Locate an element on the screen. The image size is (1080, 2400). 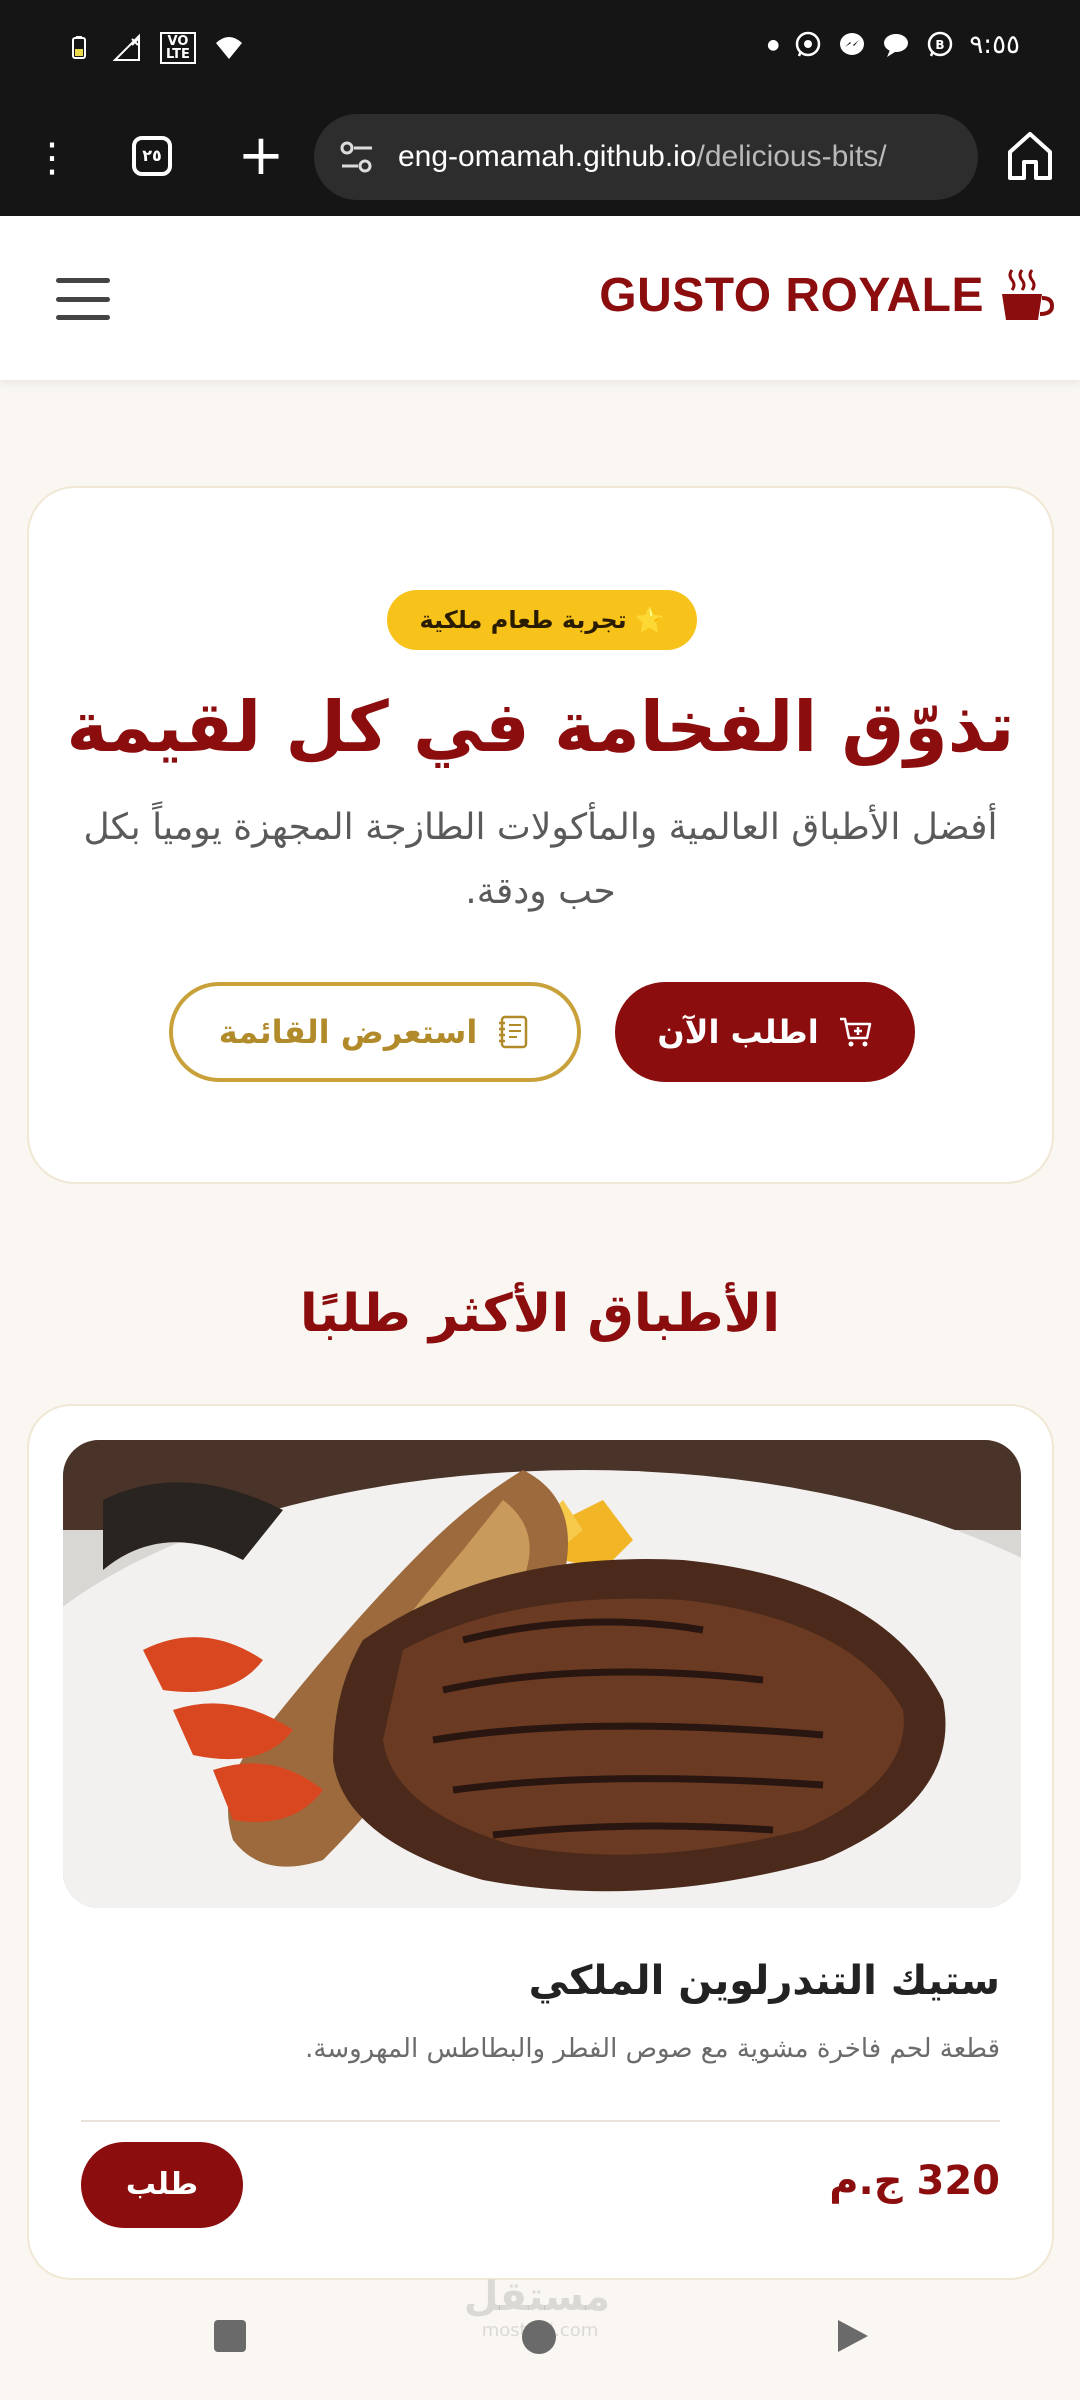
status-right-icons: ● B ٩:٥٥ is located at coordinates (893, 45).